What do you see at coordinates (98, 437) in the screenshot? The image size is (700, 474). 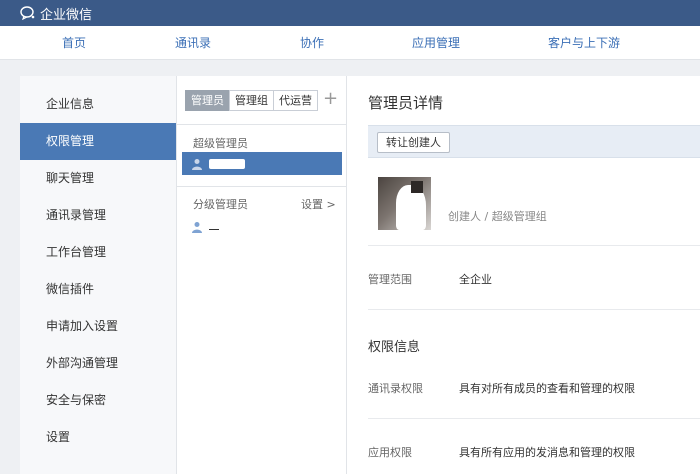 I see `sidebar-item-settings: 设置` at bounding box center [98, 437].